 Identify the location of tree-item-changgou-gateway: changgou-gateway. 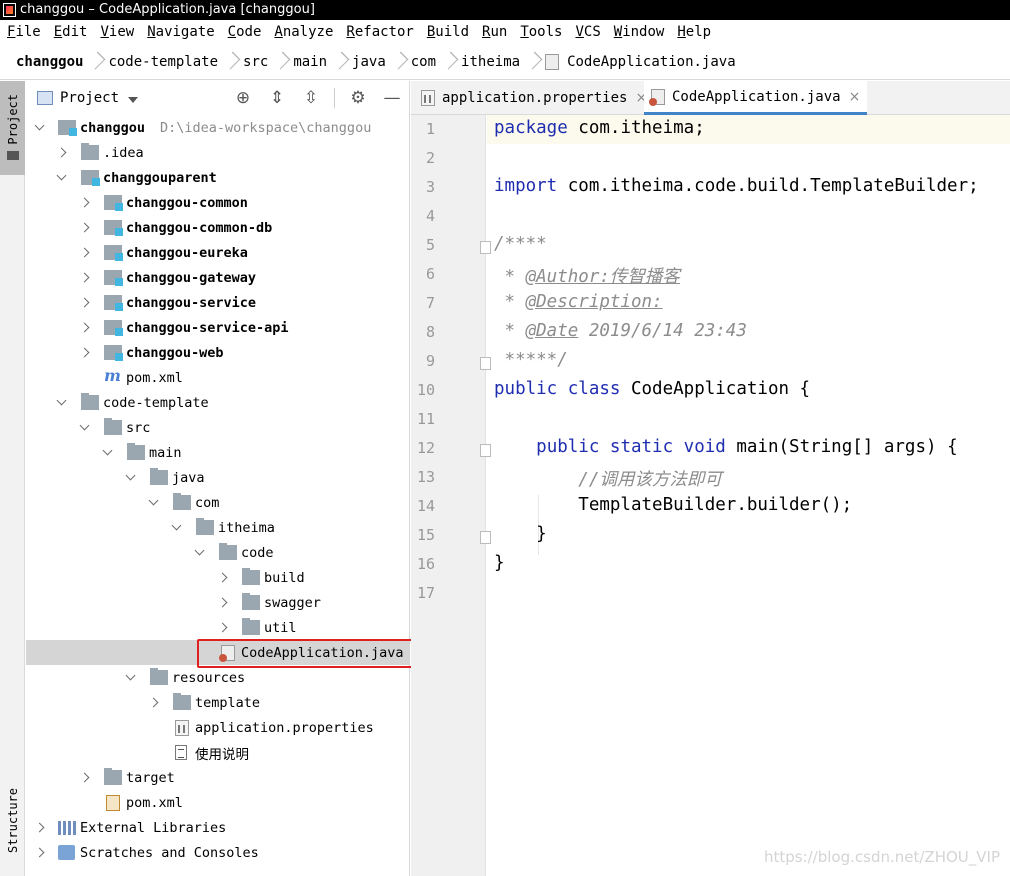
(218, 277).